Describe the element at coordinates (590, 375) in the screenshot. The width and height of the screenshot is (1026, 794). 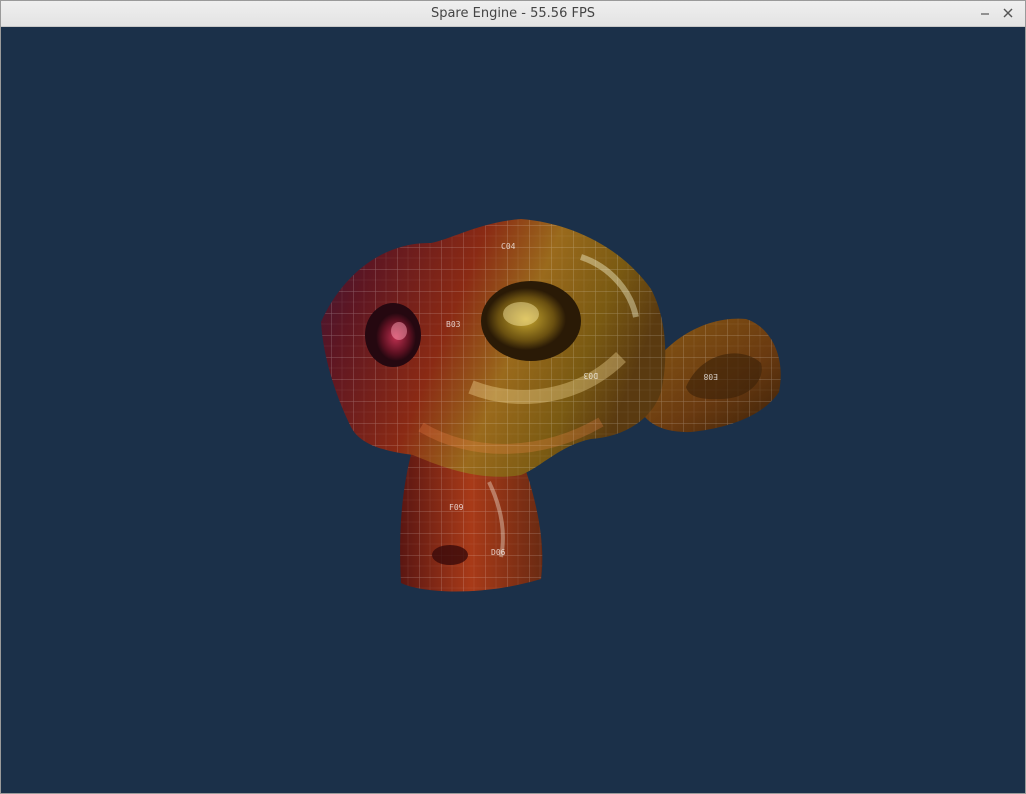
I see `texture-label: D03` at that location.